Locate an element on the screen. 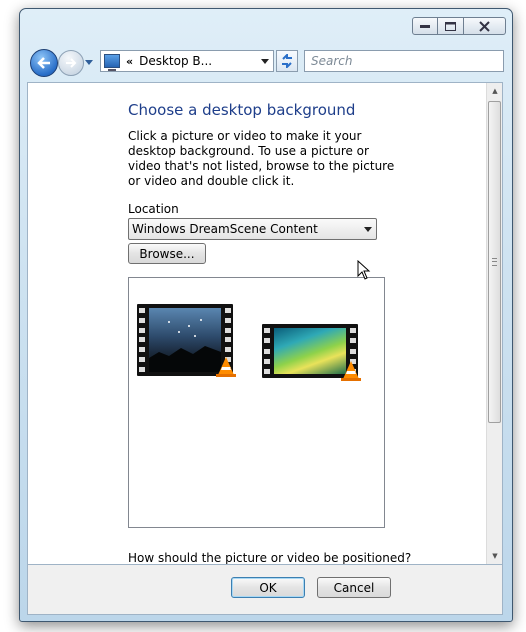 The width and height of the screenshot is (526, 632). refresh-icon is located at coordinates (287, 61).